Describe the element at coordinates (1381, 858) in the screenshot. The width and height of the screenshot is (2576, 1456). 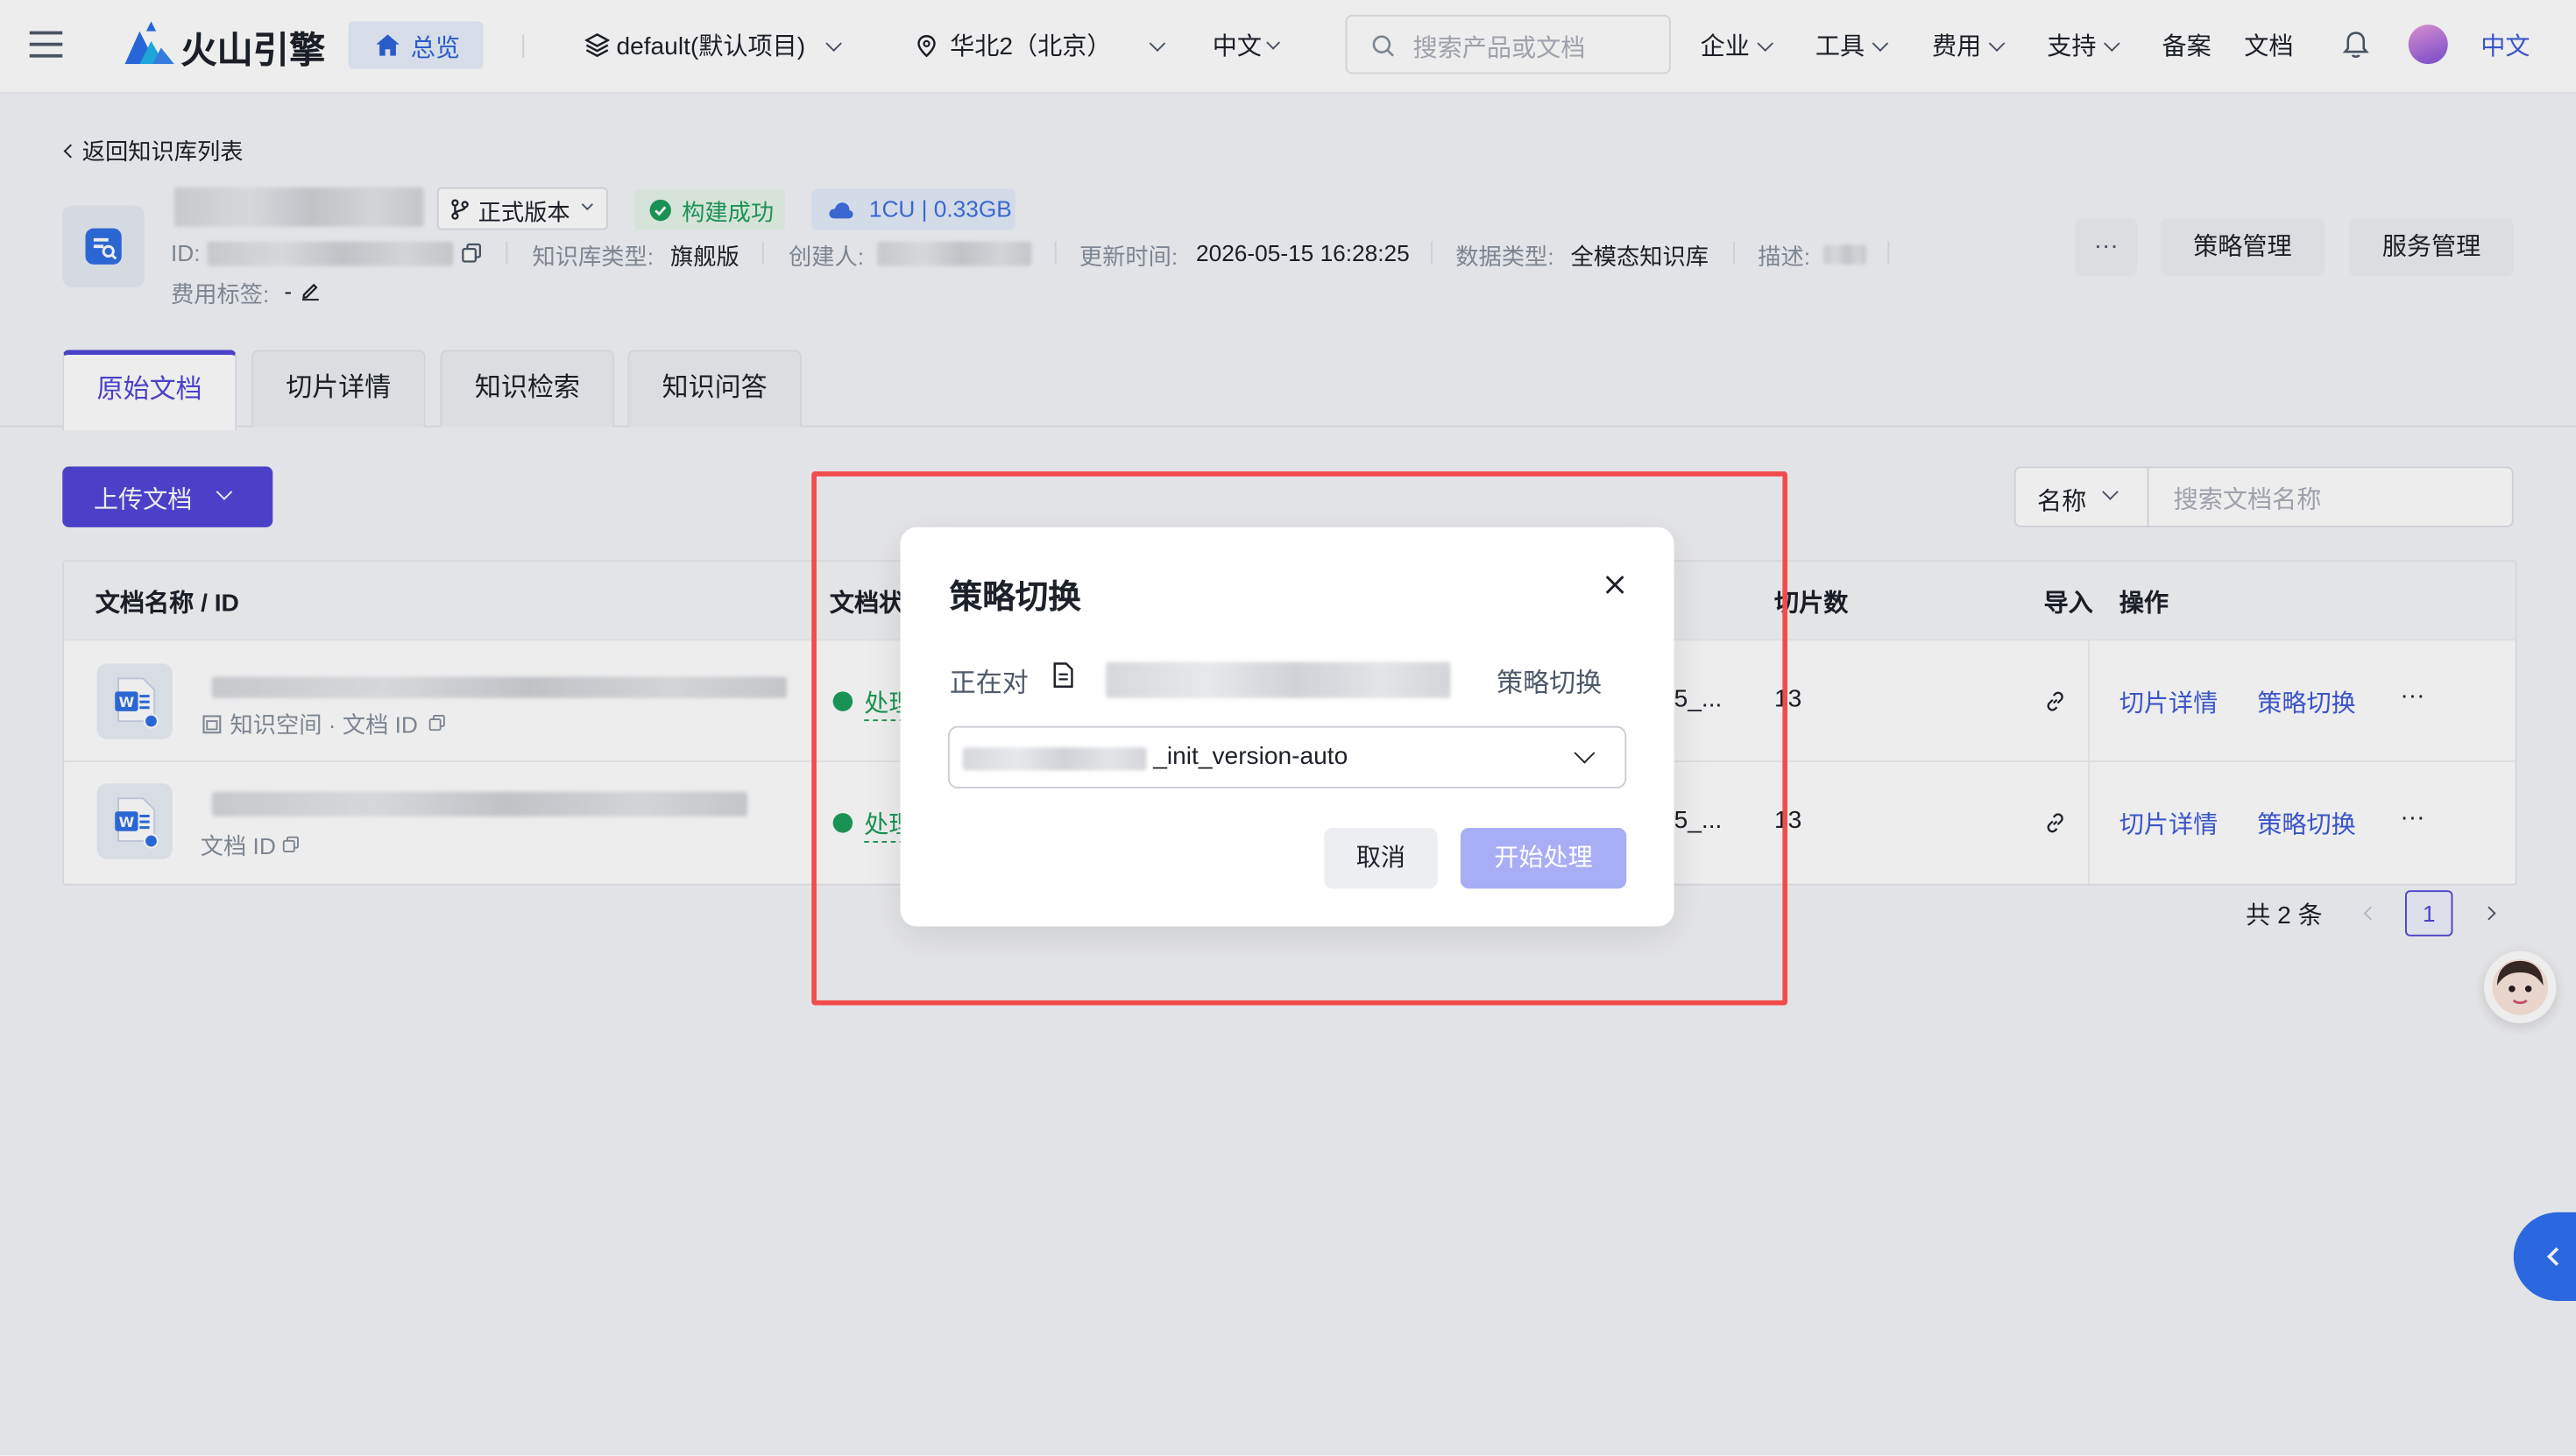
I see `cancel-button: 取消` at that location.